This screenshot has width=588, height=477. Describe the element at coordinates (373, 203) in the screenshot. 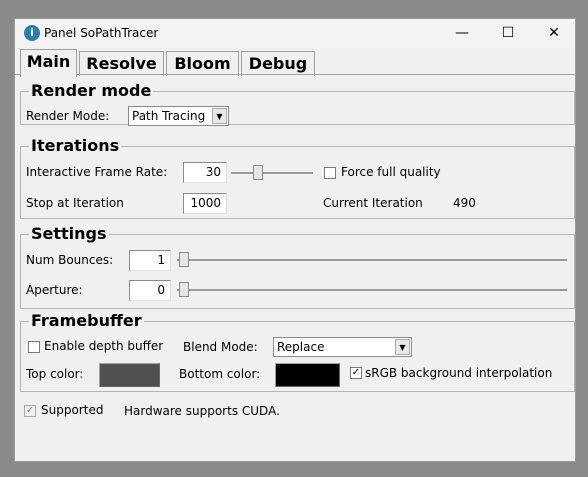

I see `current-iteration-label: Current Iteration` at that location.